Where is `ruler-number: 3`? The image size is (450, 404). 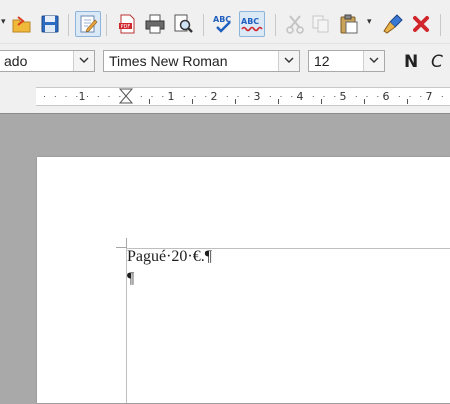 ruler-number: 3 is located at coordinates (257, 96).